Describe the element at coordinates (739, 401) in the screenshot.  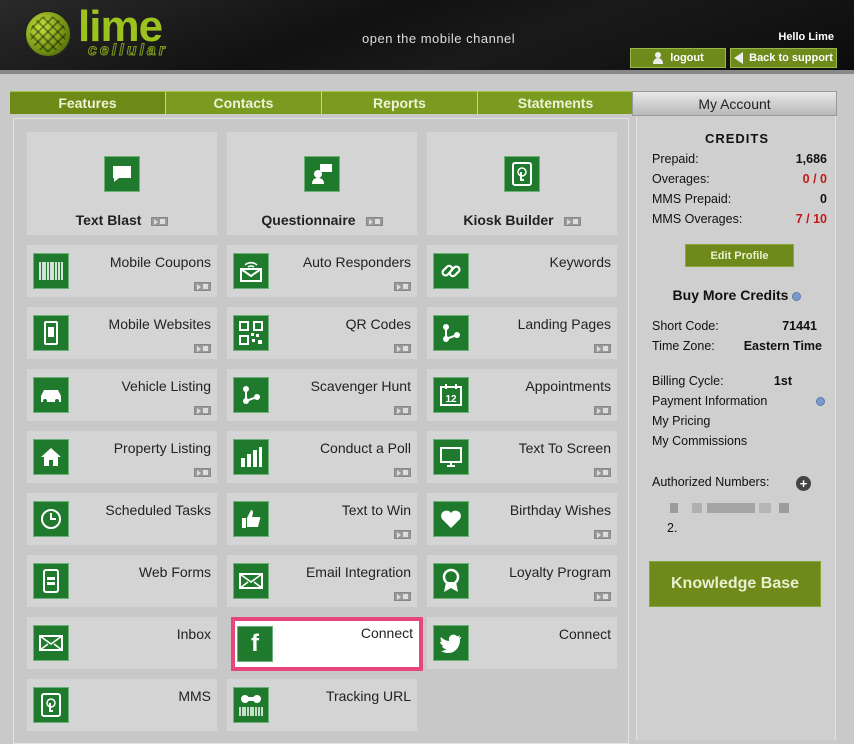
I see `payment-information-link: Payment Information` at that location.